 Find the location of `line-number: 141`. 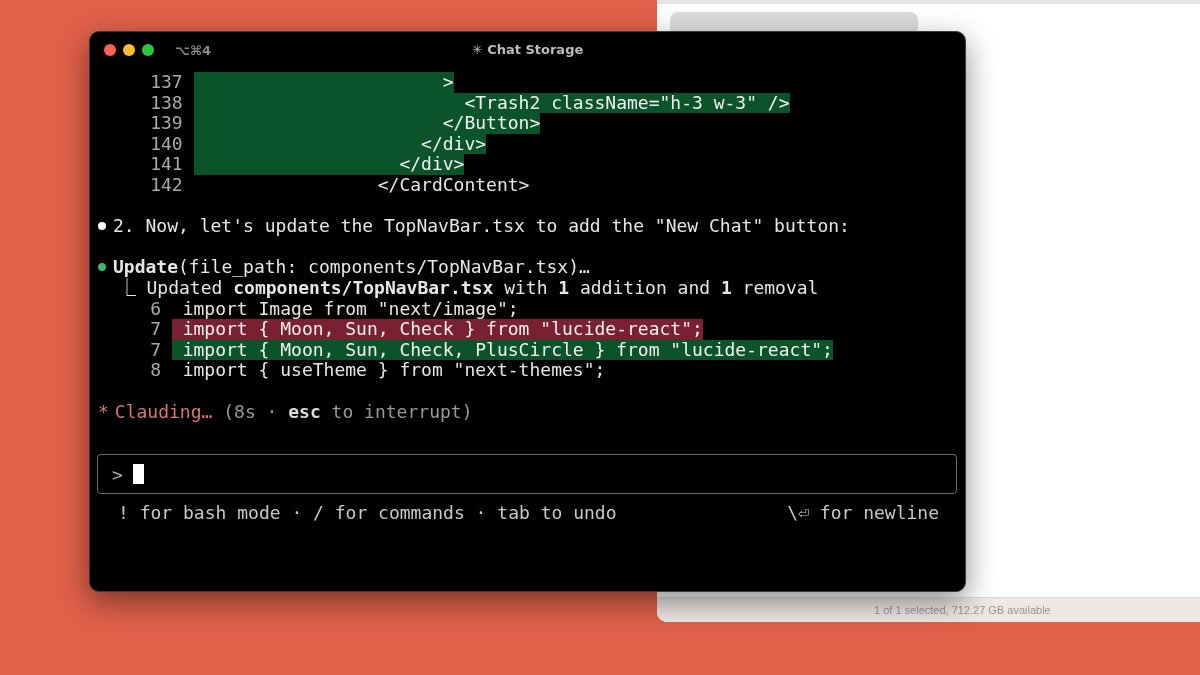

line-number: 141 is located at coordinates (166, 164).